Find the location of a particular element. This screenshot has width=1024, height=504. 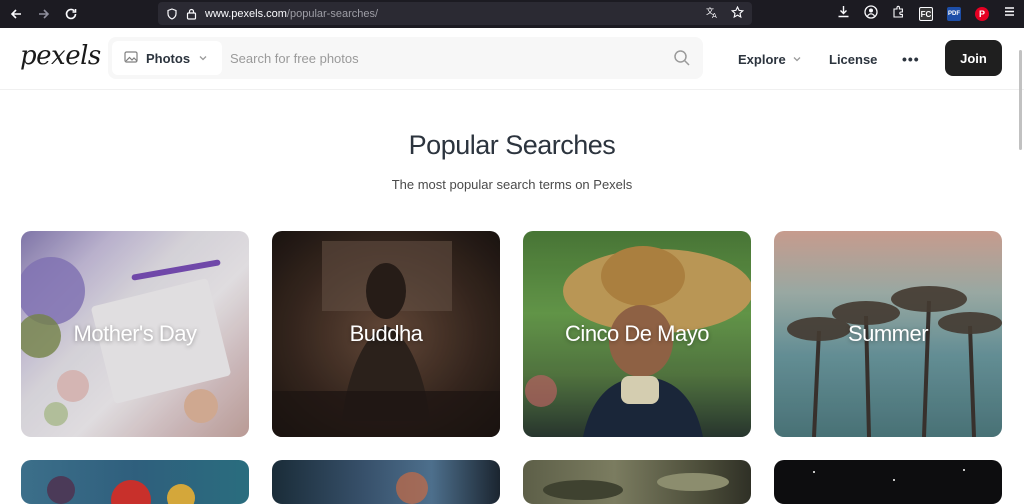

license-link: License is located at coordinates (853, 59).